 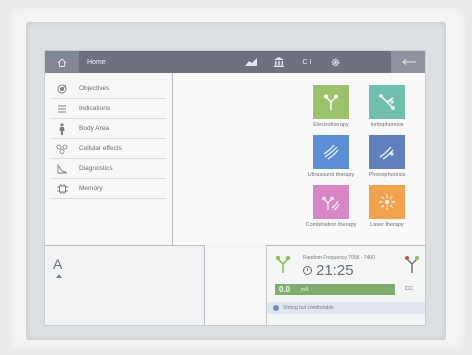 I want to click on memory-icon, so click(x=62, y=189).